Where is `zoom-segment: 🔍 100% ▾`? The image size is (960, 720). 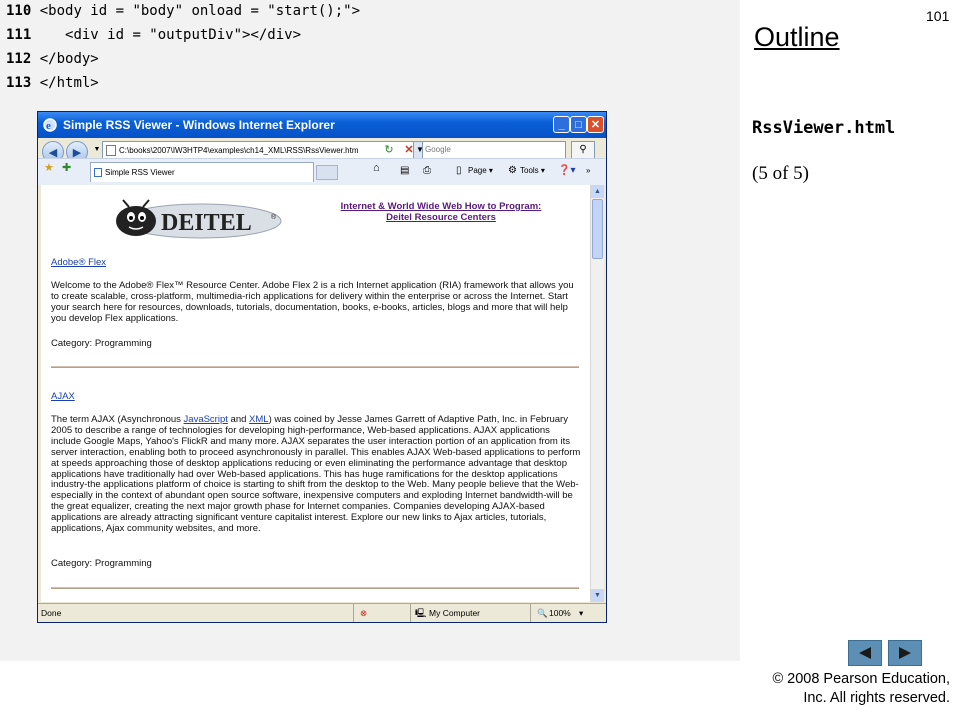
zoom-segment: 🔍 100% ▾ is located at coordinates (568, 613).